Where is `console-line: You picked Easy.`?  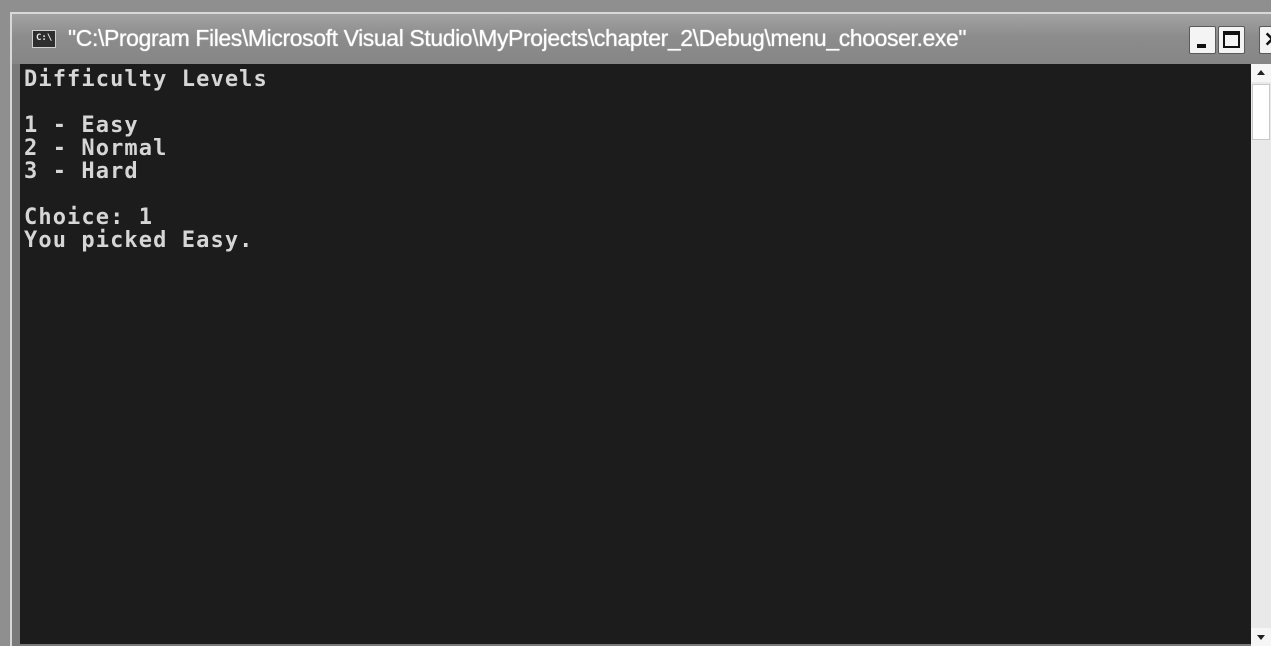
console-line: You picked Easy. is located at coordinates (139, 240).